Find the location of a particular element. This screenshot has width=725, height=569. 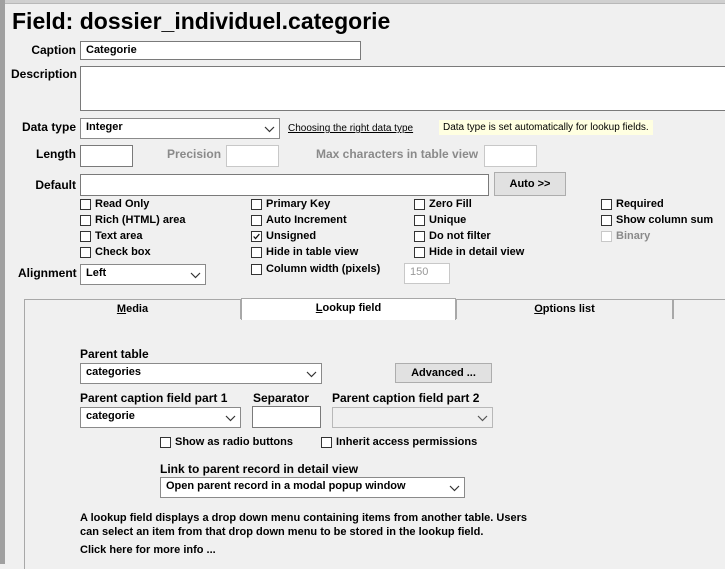

checkmark-icon is located at coordinates (256, 236).